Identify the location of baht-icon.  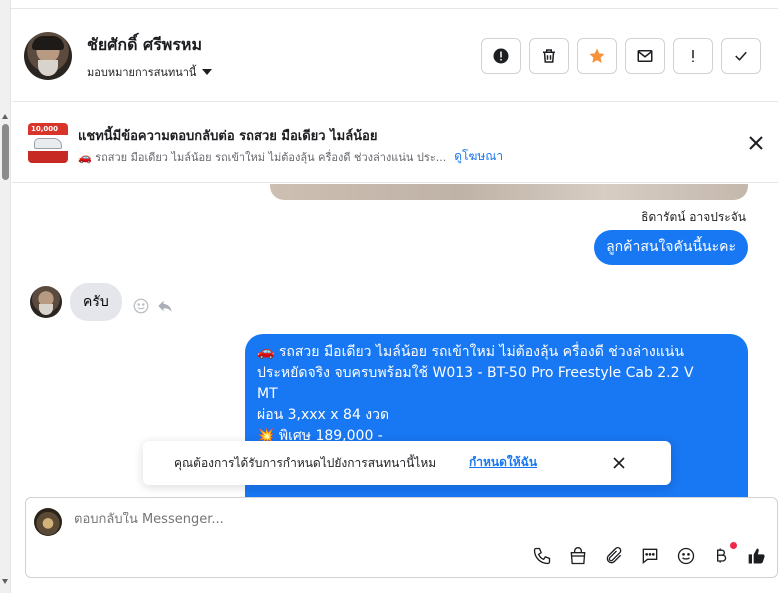
(722, 555).